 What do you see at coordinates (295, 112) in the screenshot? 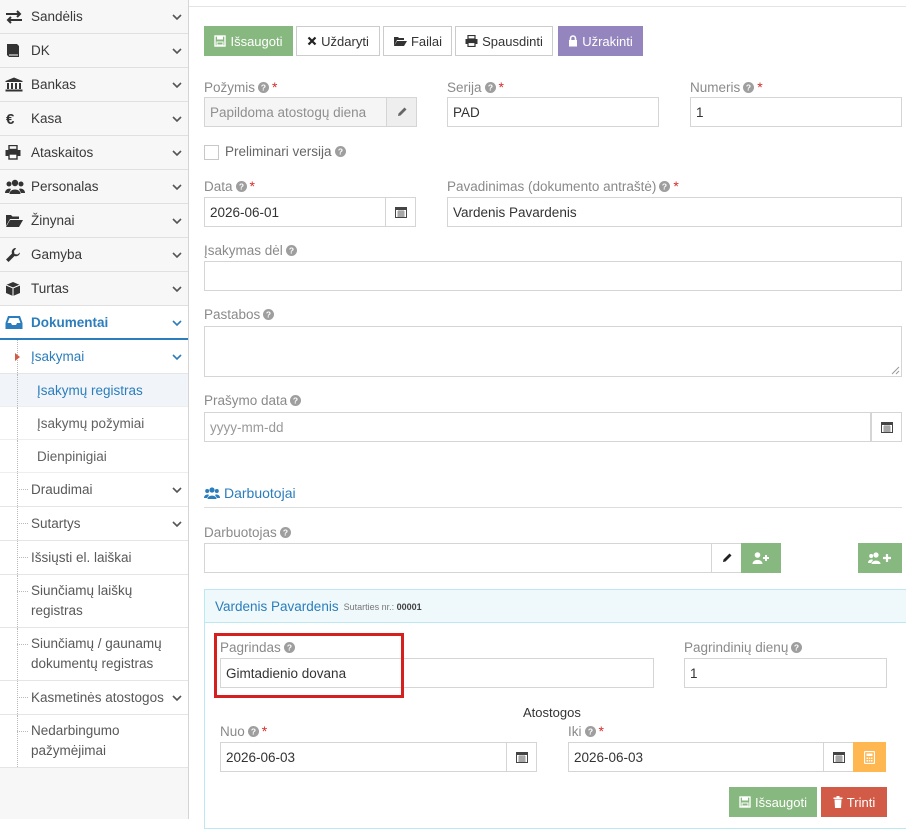
I see `pozymis-field: Papildoma atostogų diena` at bounding box center [295, 112].